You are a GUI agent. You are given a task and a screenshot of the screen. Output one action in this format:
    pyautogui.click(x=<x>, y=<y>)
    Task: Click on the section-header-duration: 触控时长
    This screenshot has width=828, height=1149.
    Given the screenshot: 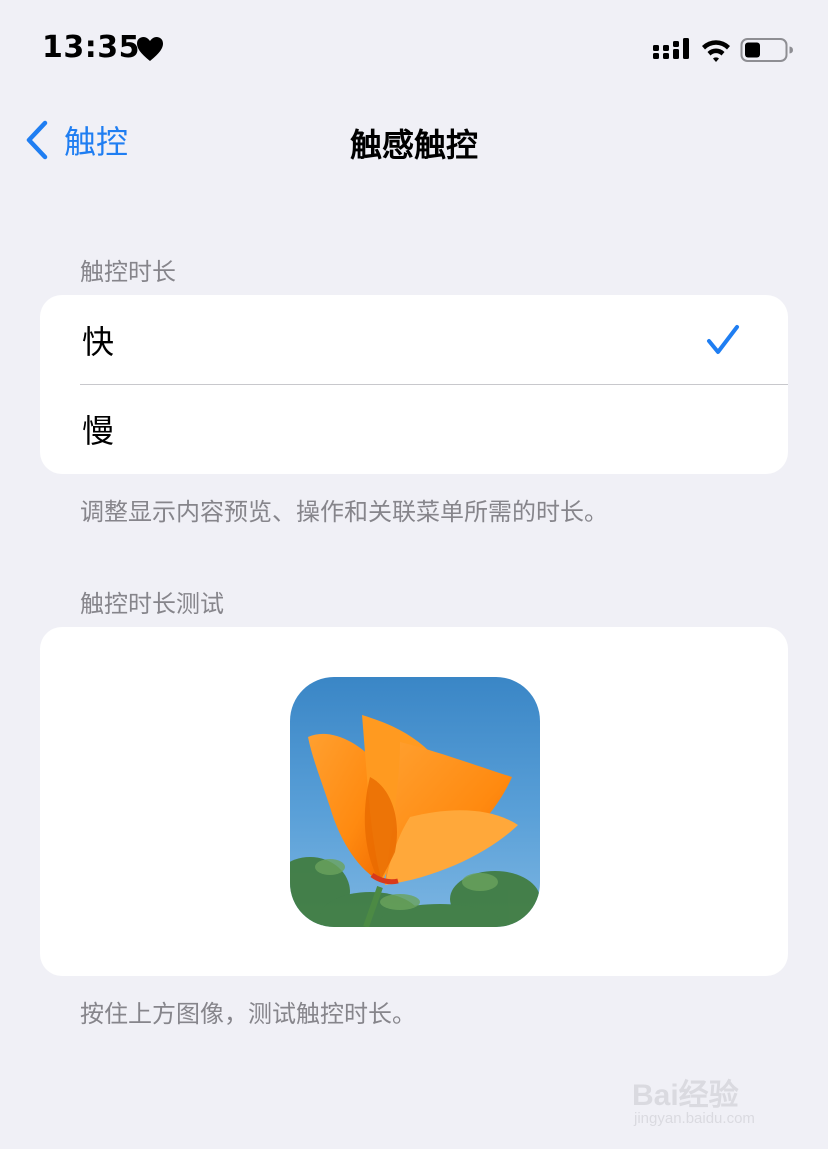 What is the action you would take?
    pyautogui.click(x=128, y=272)
    